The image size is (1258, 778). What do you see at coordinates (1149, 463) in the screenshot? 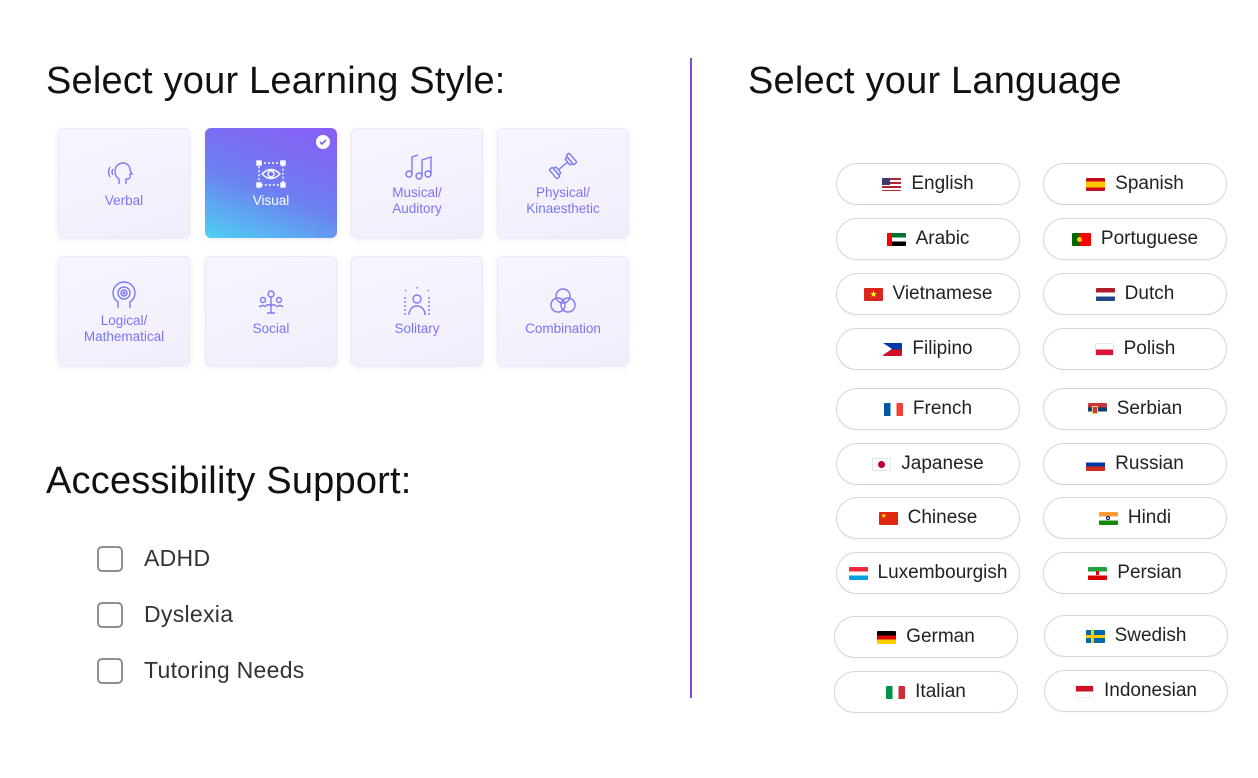
I see `language-label: Russian` at bounding box center [1149, 463].